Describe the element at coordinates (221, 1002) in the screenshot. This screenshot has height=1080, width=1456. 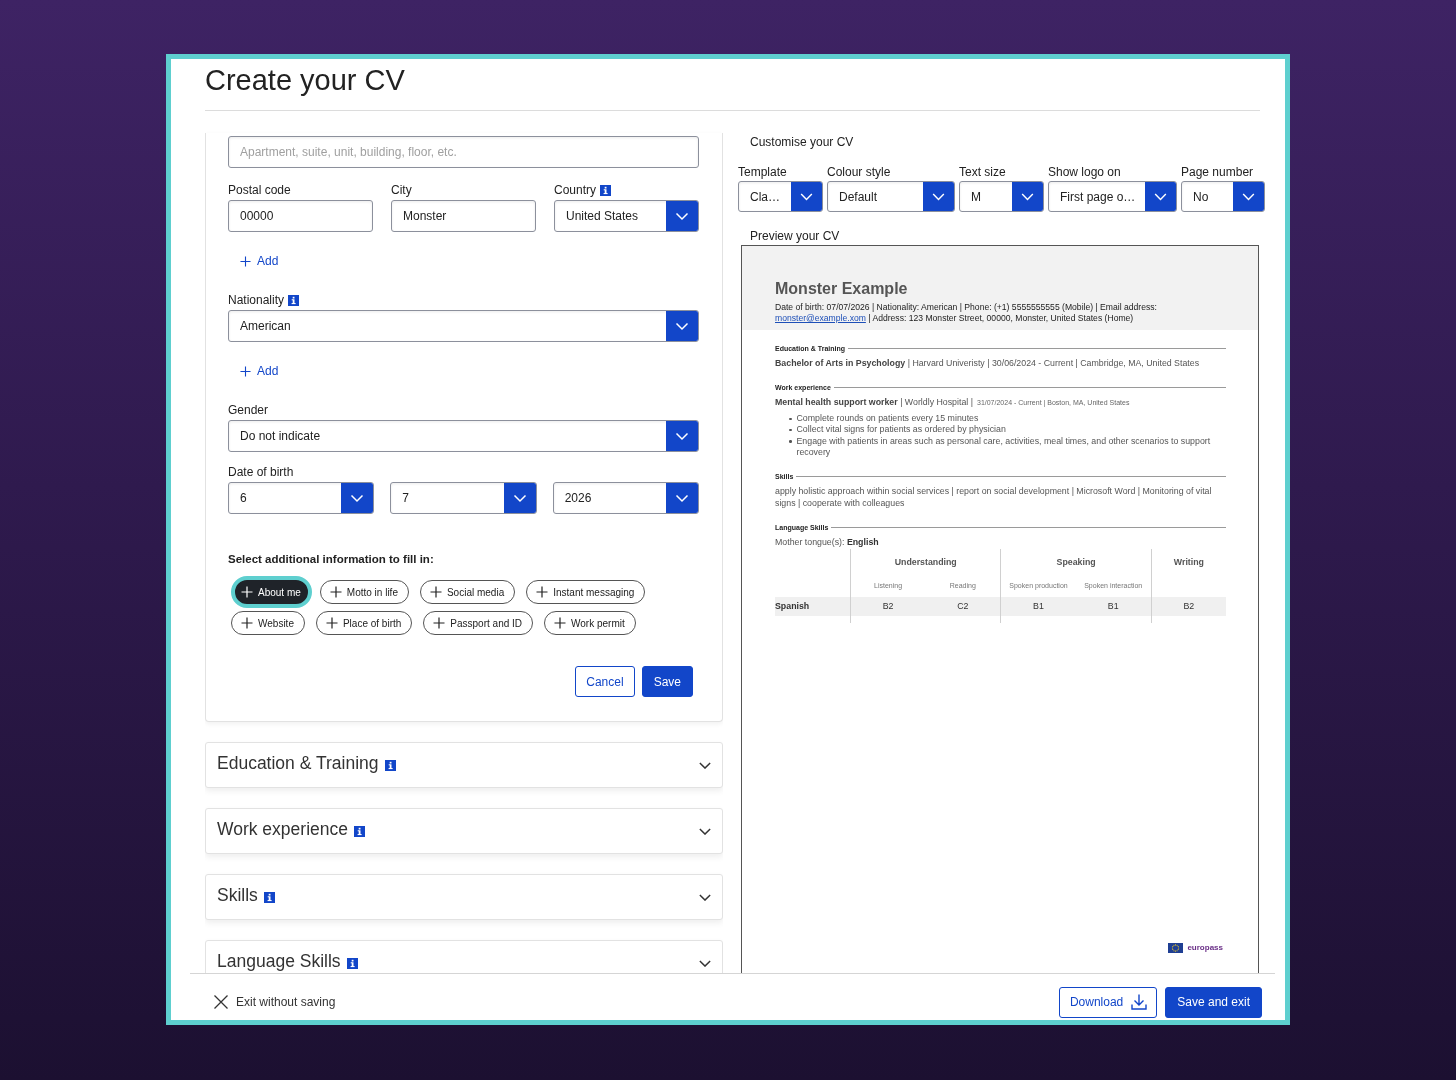
I see `close-icon` at that location.